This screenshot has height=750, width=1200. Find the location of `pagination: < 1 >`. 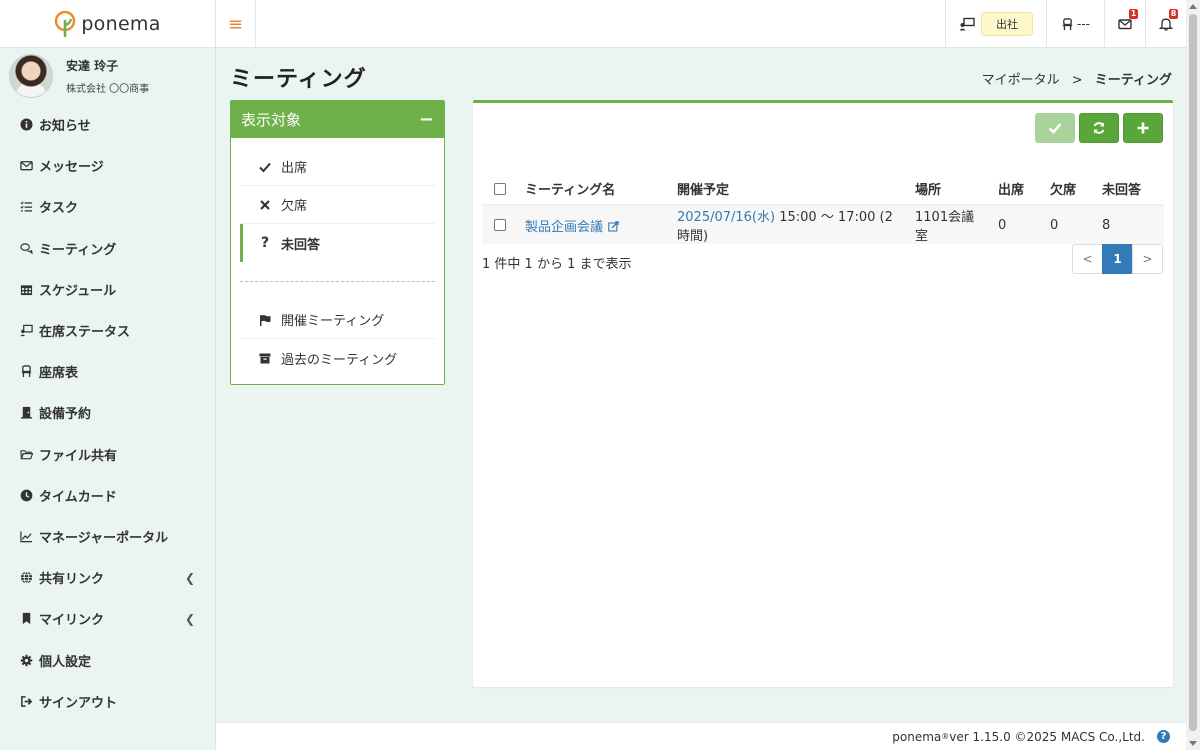

pagination: < 1 > is located at coordinates (1117, 259).